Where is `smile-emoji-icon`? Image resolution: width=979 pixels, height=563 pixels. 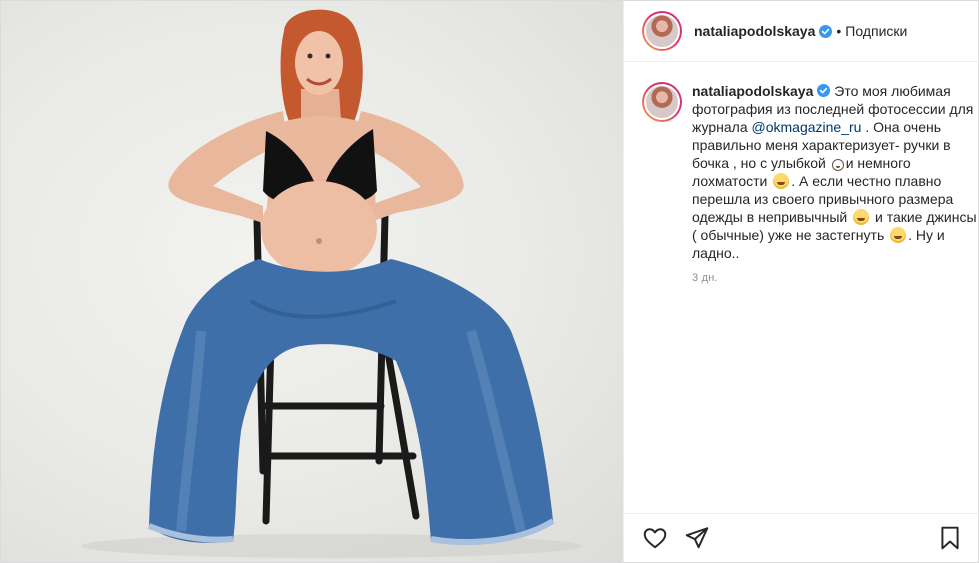
smile-emoji-icon is located at coordinates (837, 165).